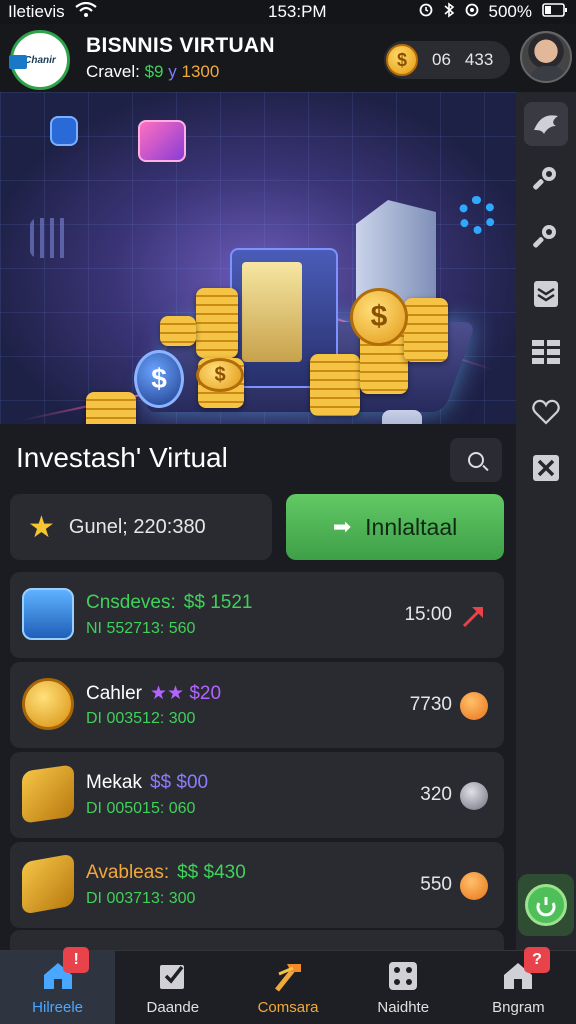 Image resolution: width=576 pixels, height=1024 pixels. What do you see at coordinates (48, 794) in the screenshot?
I see `gold-bar-icon` at bounding box center [48, 794].